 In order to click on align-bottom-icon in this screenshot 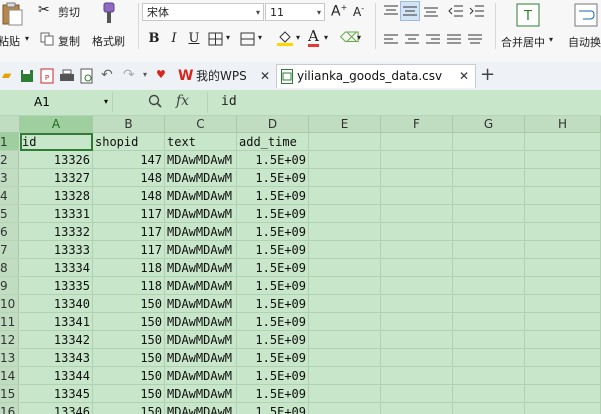, I will do `click(431, 11)`.